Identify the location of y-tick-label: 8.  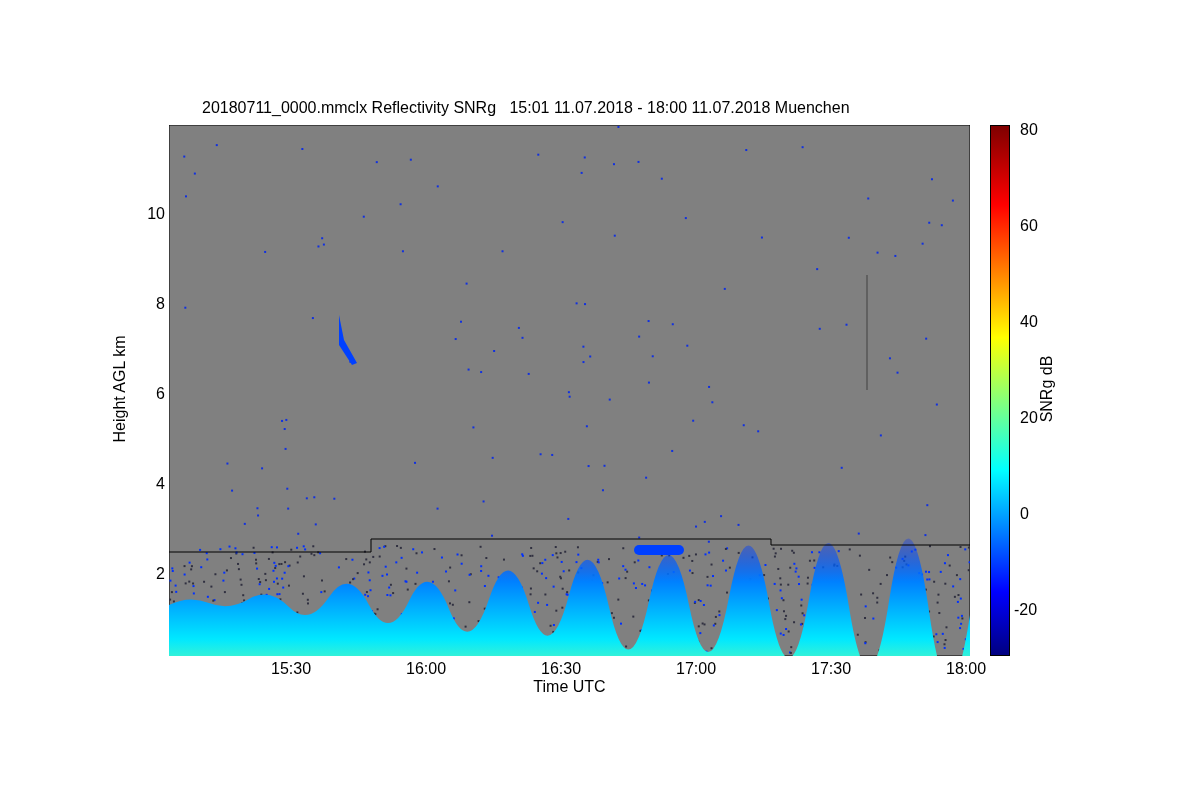
(160, 304).